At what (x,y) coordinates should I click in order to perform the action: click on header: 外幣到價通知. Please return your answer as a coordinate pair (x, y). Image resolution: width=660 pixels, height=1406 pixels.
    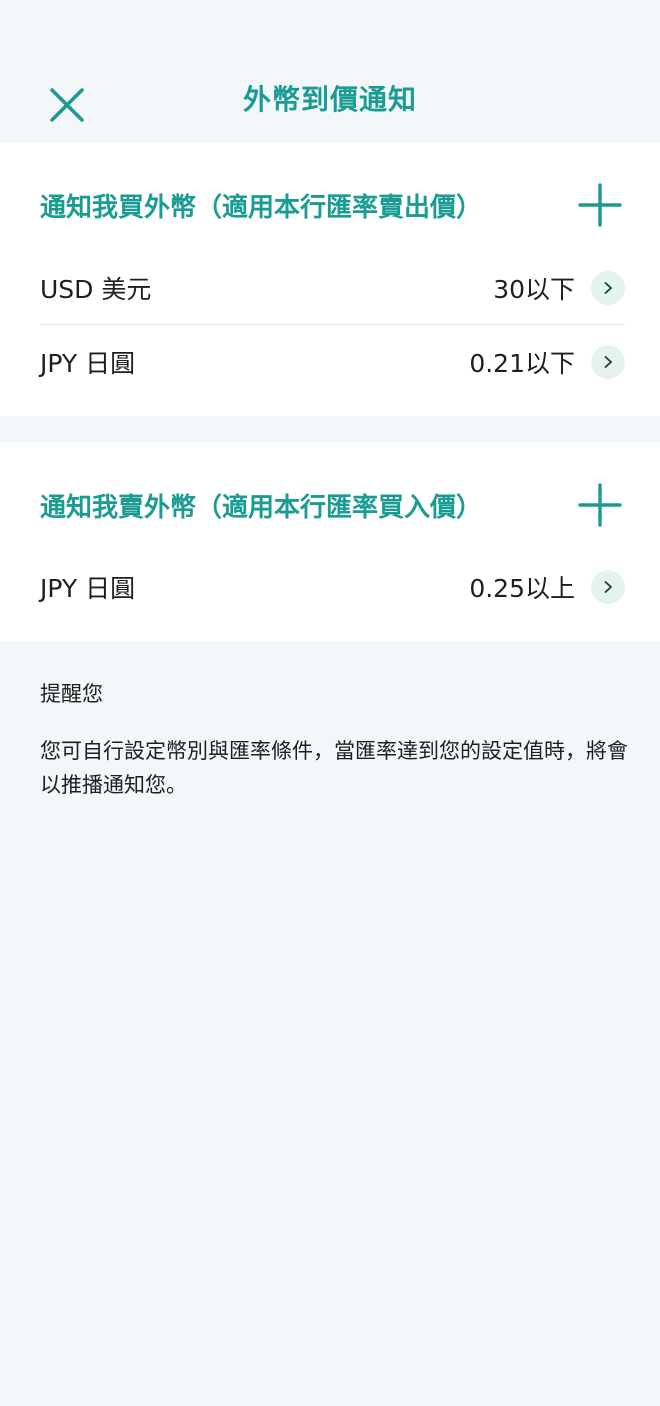
    Looking at the image, I should click on (330, 102).